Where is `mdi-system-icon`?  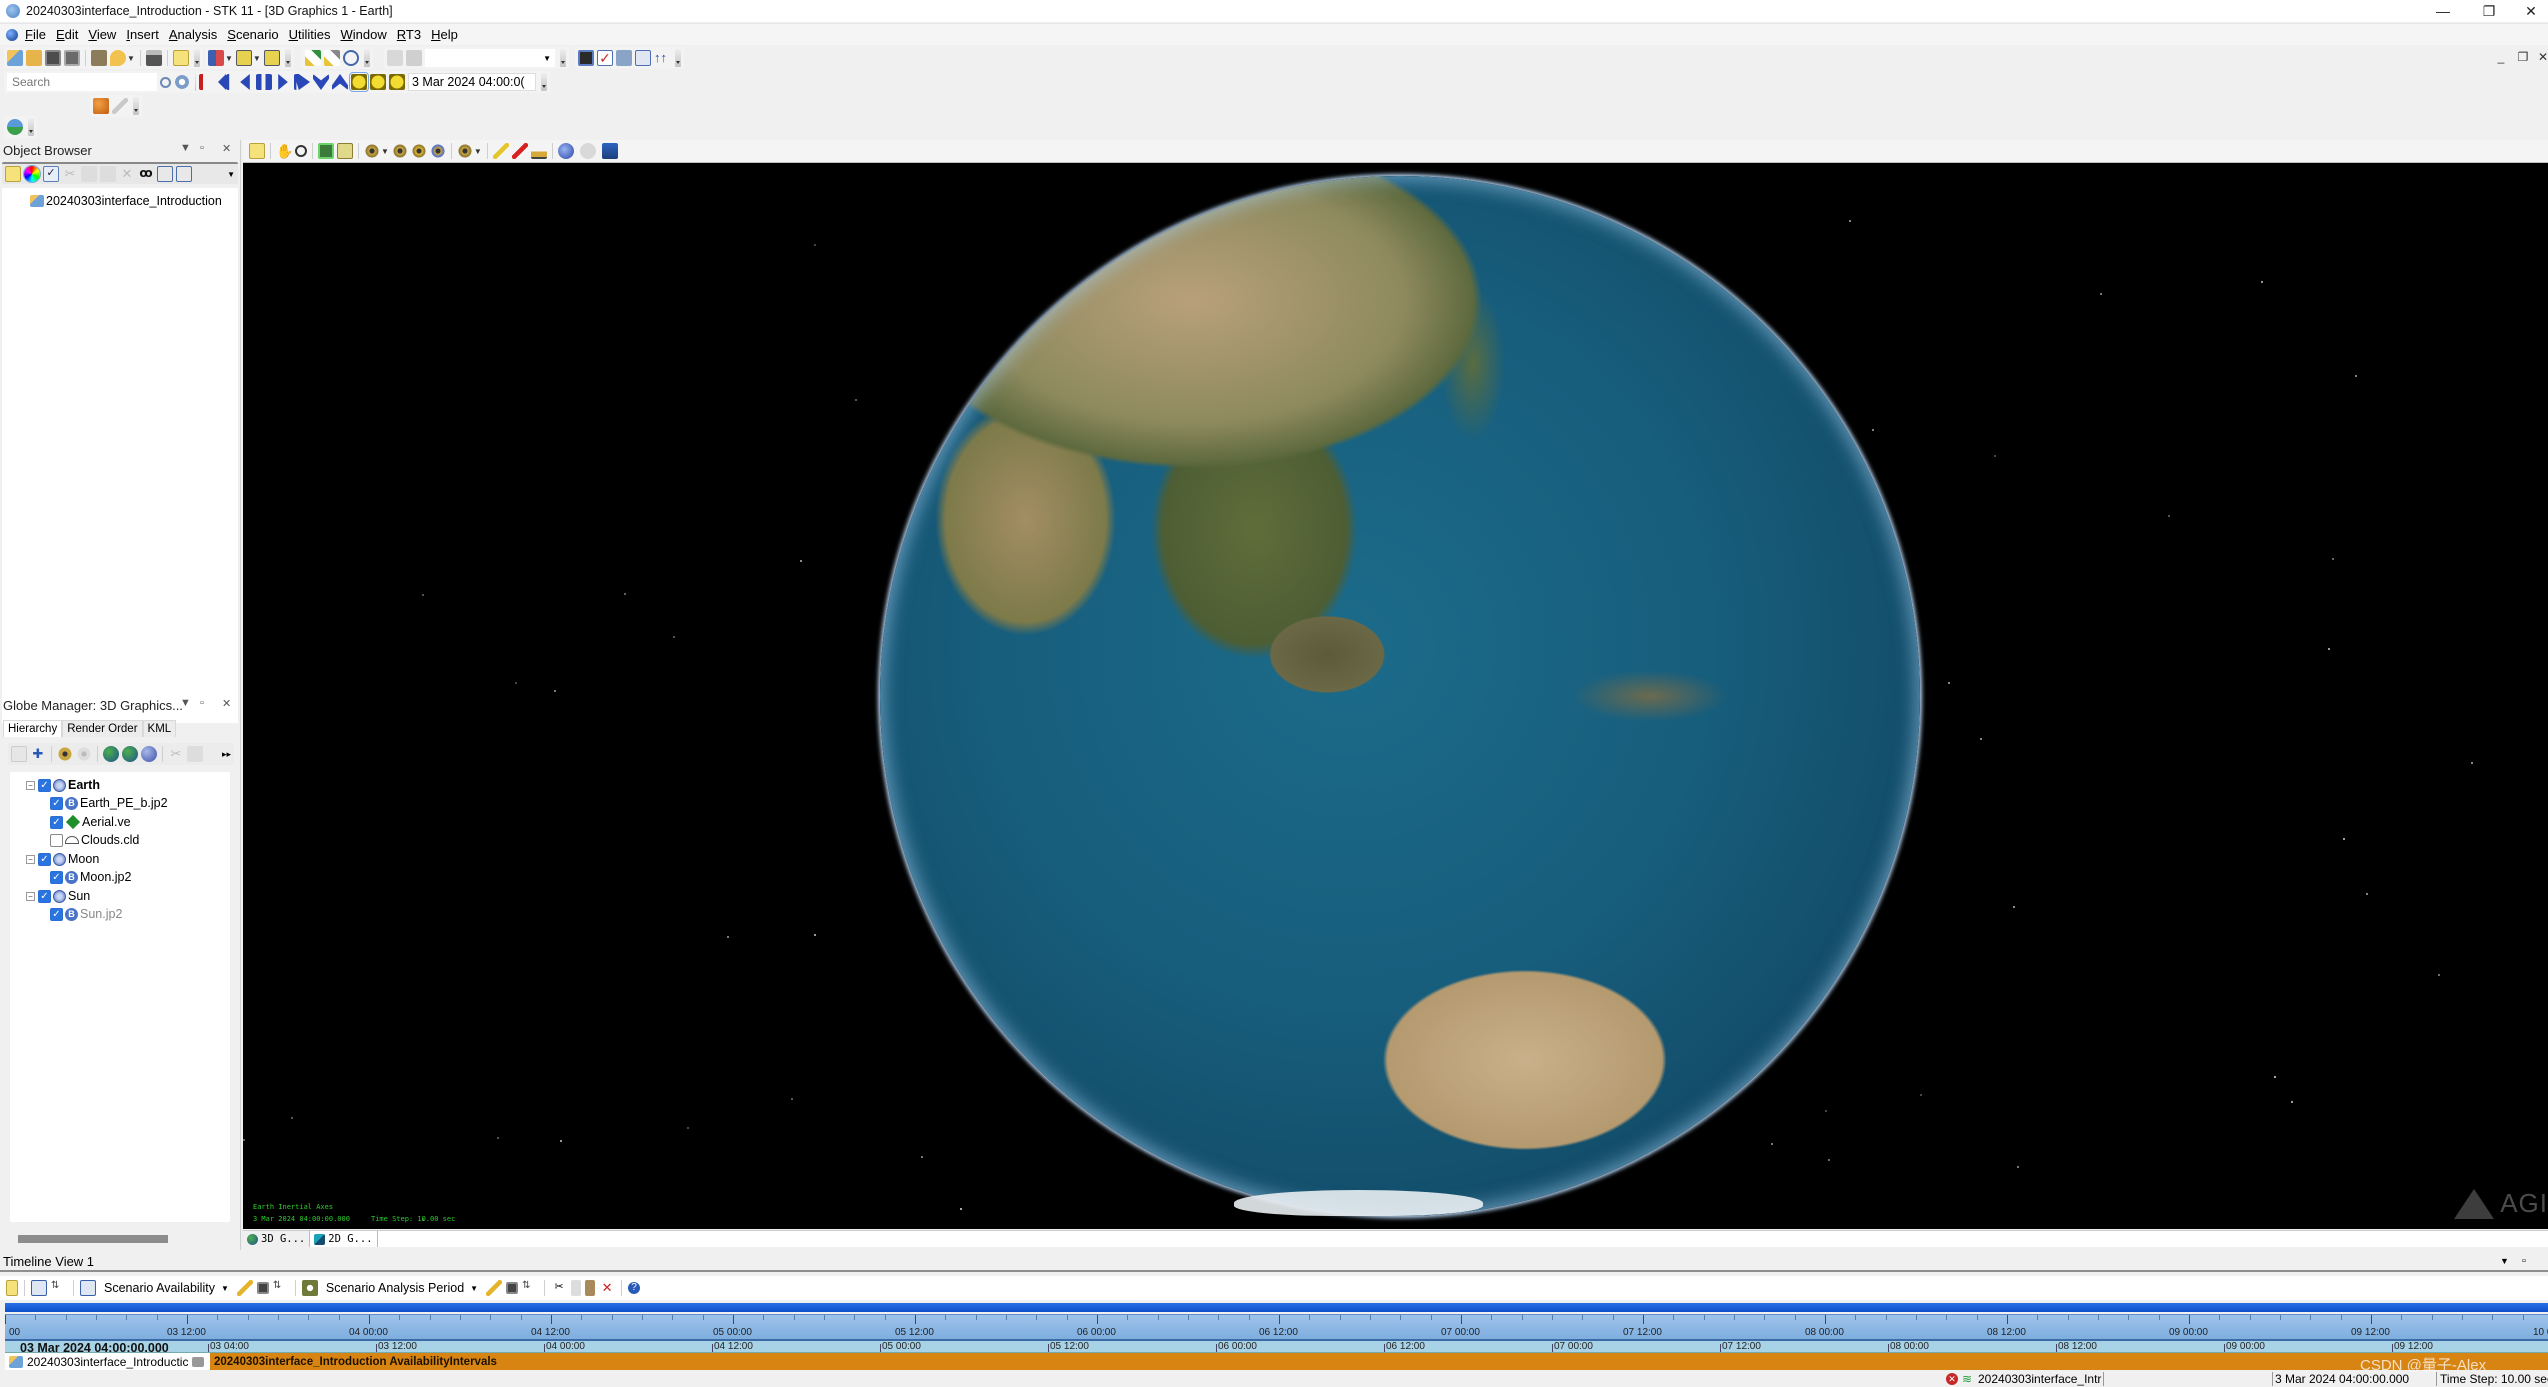 mdi-system-icon is located at coordinates (12, 34).